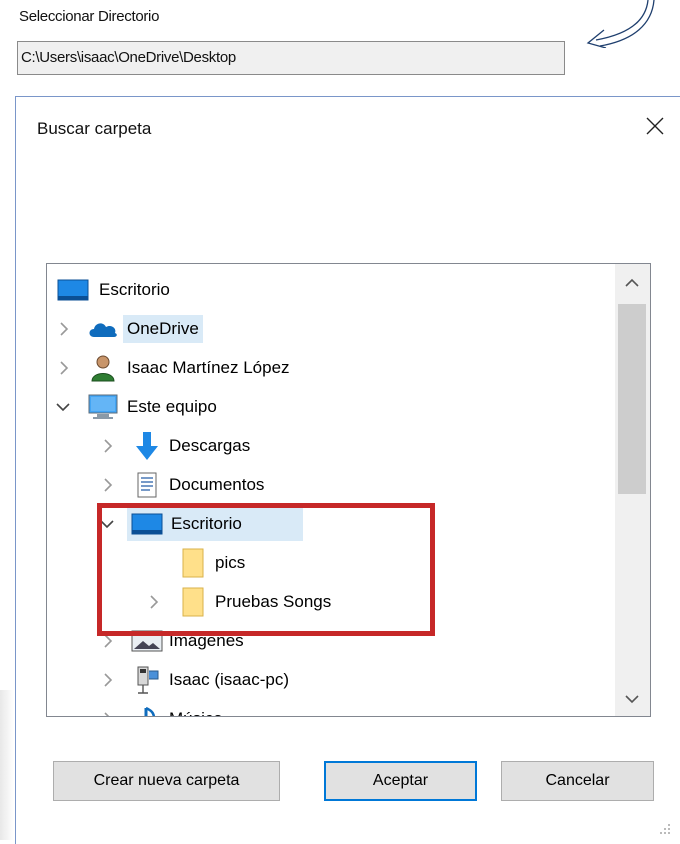 The image size is (680, 844). Describe the element at coordinates (327, 485) in the screenshot. I see `tree-item-documentos: Documentos` at that location.